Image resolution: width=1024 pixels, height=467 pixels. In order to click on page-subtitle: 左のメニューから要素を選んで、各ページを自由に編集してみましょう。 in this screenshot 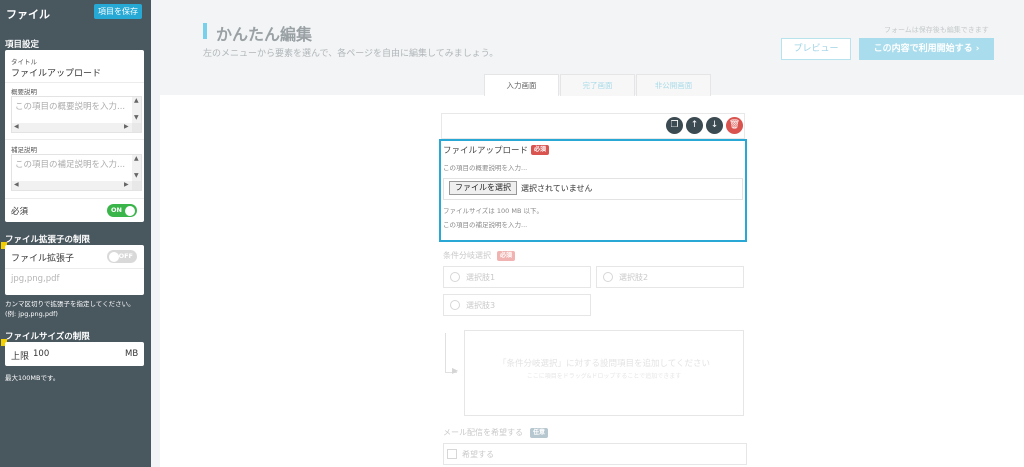, I will do `click(351, 54)`.